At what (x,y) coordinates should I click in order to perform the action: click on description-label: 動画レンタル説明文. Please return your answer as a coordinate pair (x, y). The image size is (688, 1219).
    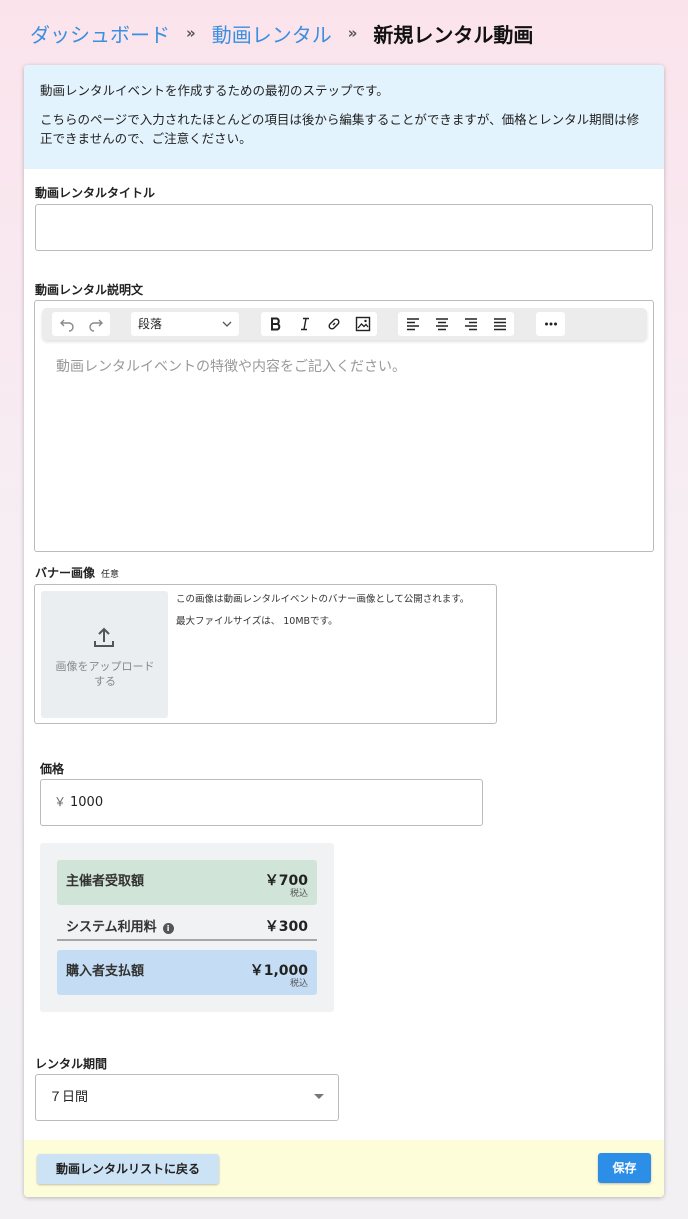
    Looking at the image, I should click on (89, 290).